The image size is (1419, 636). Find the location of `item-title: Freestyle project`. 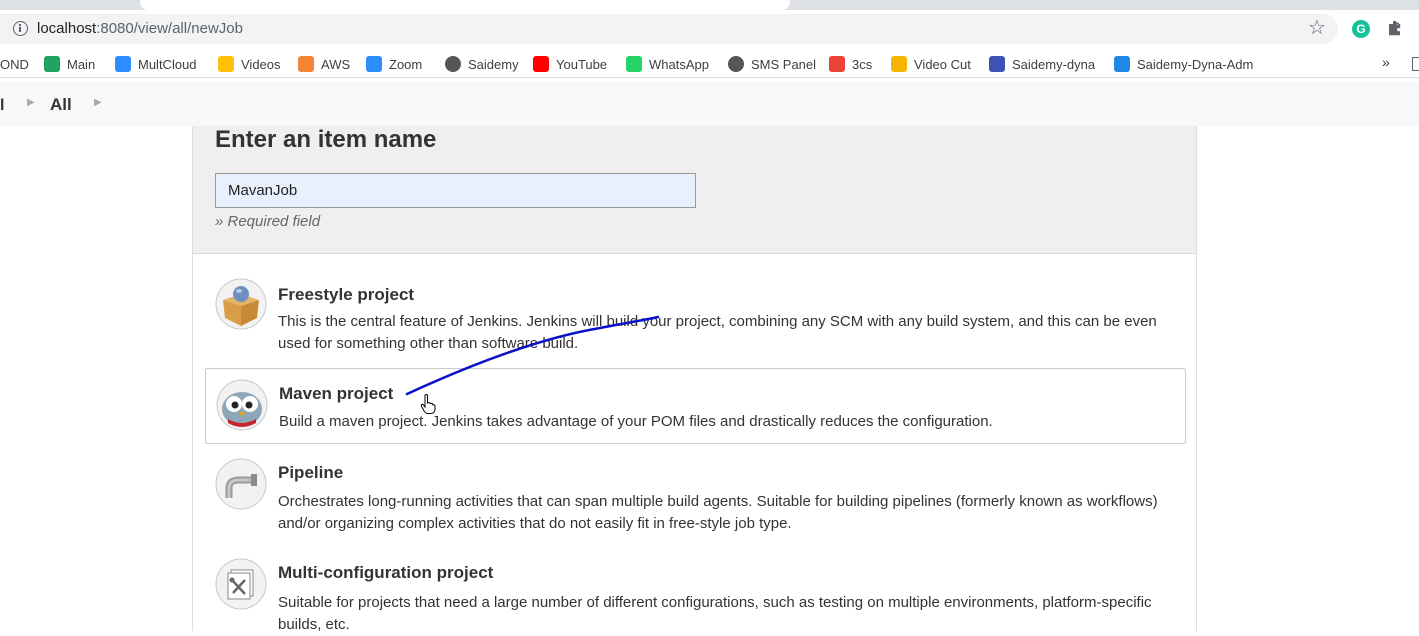

item-title: Freestyle project is located at coordinates (346, 294).